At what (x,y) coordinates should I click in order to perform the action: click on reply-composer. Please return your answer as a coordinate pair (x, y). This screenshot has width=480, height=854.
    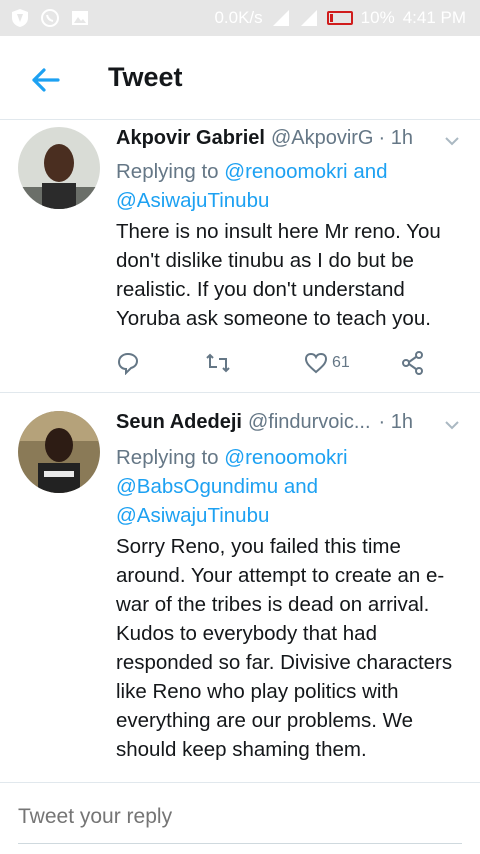
    Looking at the image, I should click on (240, 818).